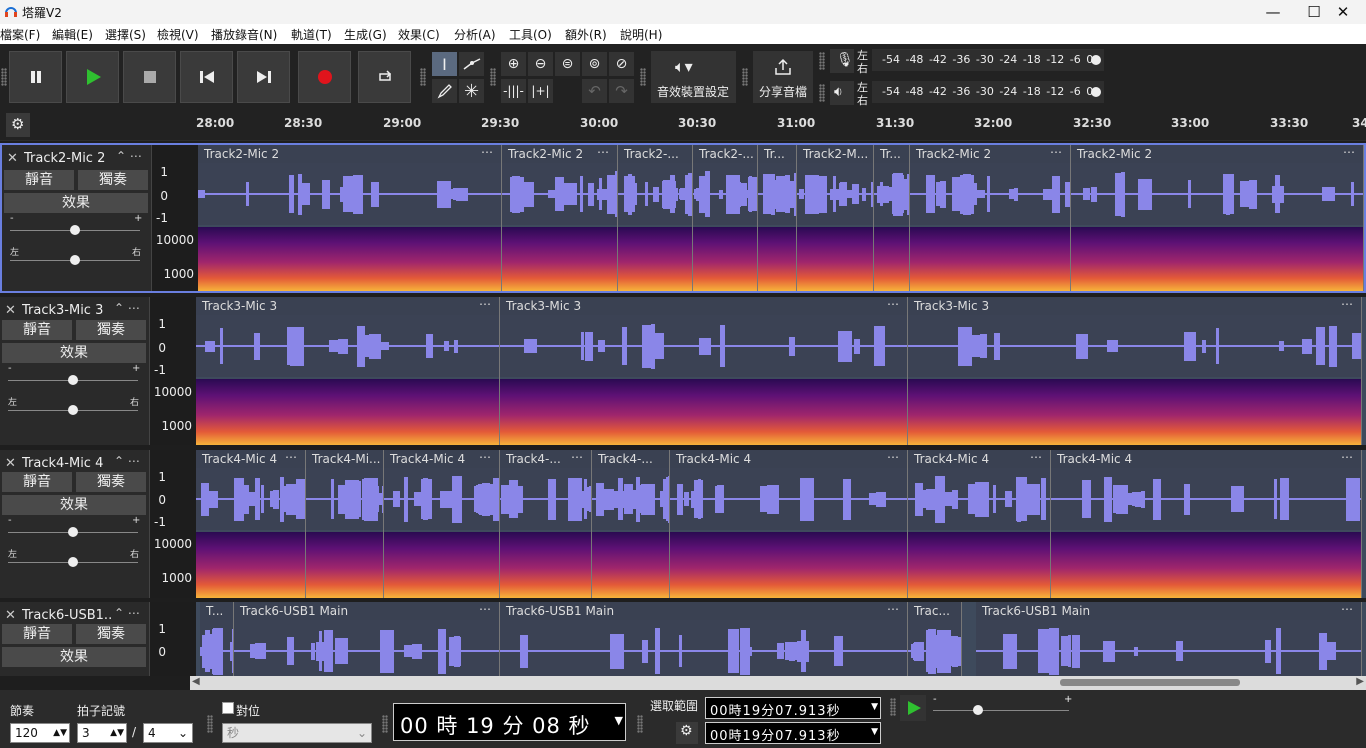 This screenshot has height=748, width=1366. Describe the element at coordinates (178, 34) in the screenshot. I see `menu-view: 檢視(V)` at that location.